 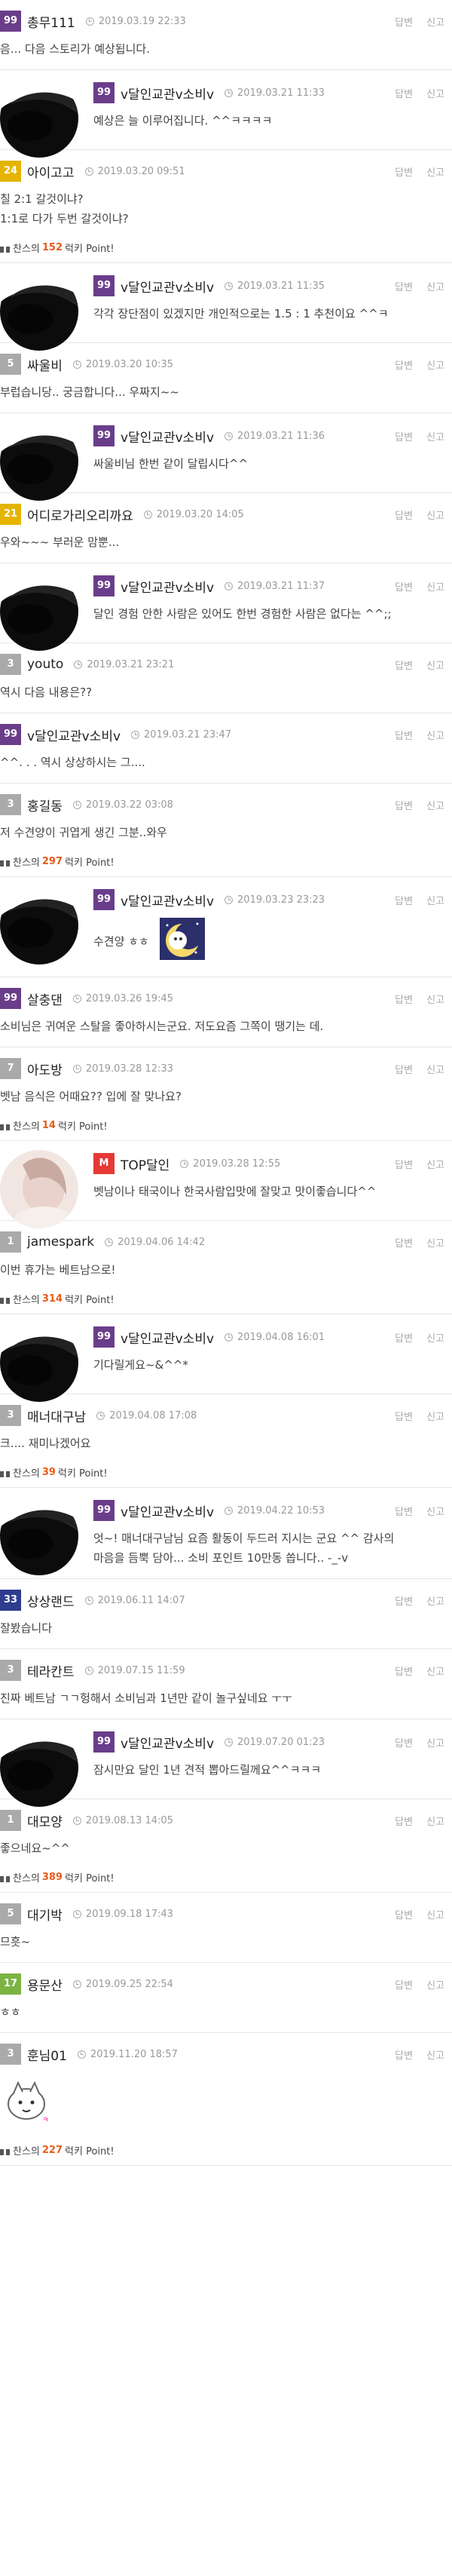 I want to click on author-name: 대모양, so click(x=45, y=1820).